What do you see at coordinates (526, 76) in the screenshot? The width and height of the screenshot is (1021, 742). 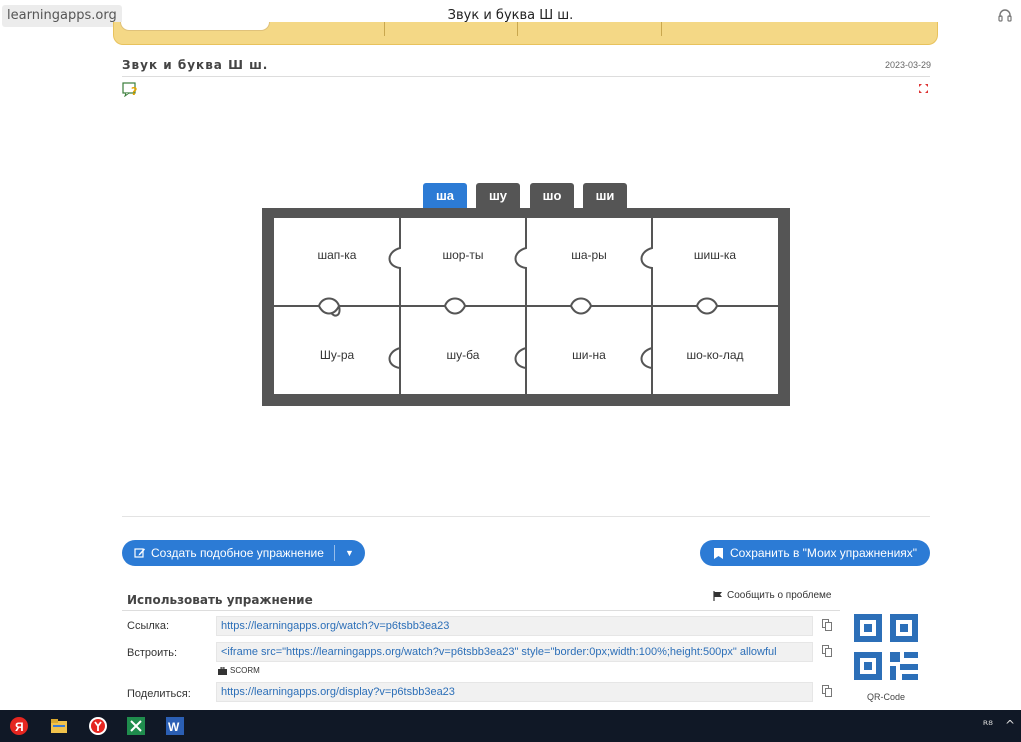 I see `header-divider` at bounding box center [526, 76].